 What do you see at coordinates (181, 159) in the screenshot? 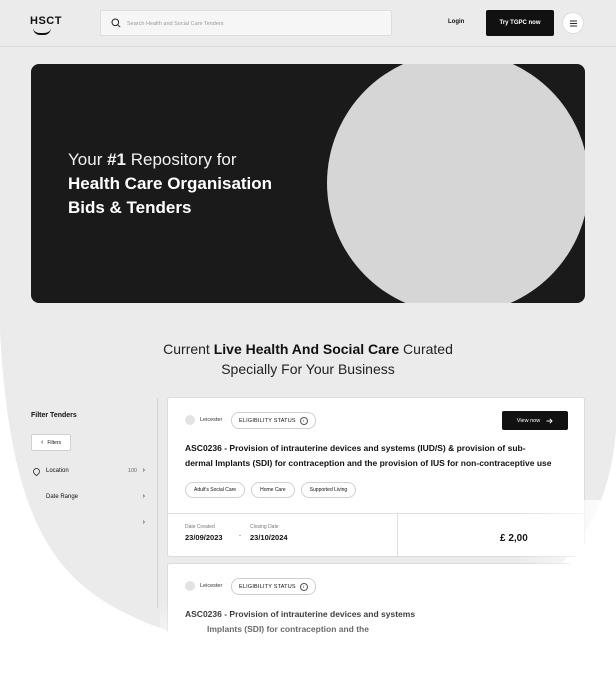
I see `hero-line1-suffix: Repository for` at bounding box center [181, 159].